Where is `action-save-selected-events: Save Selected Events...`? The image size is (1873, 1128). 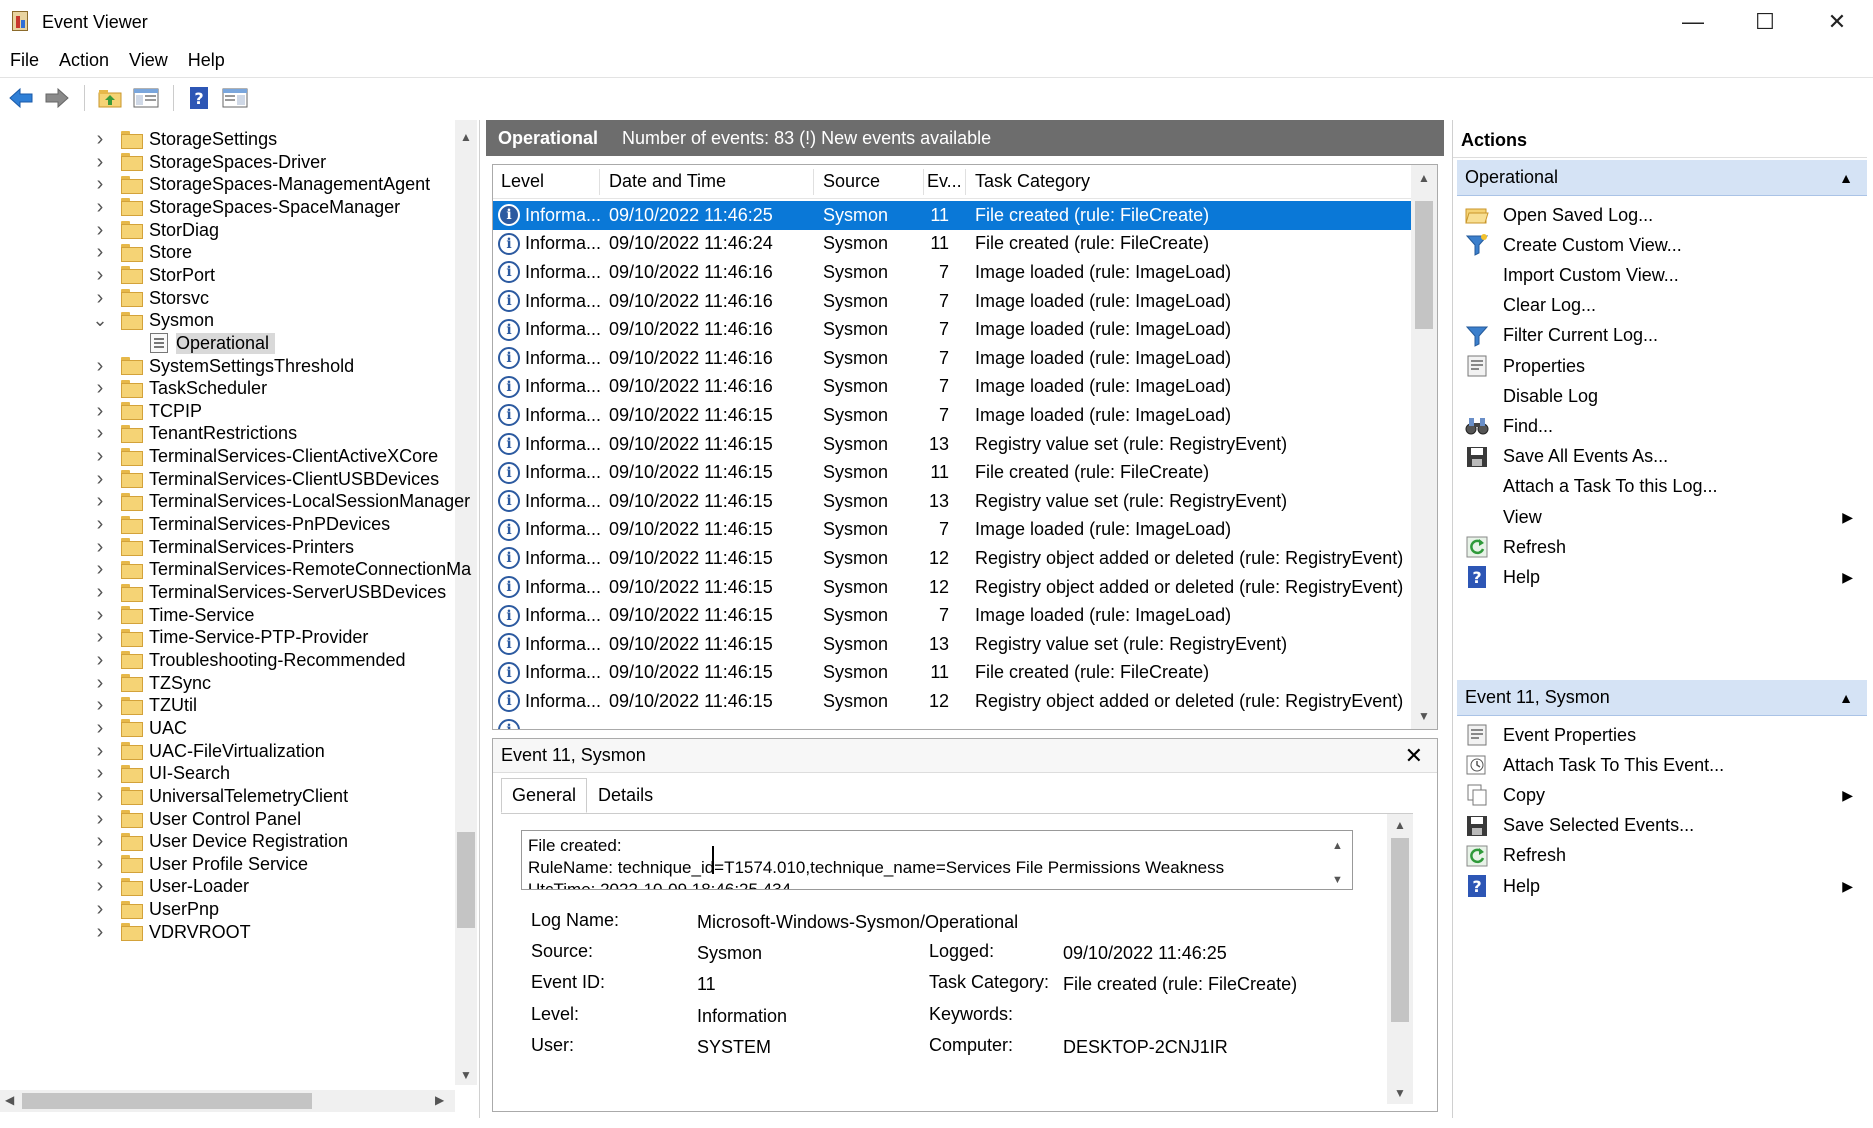 action-save-selected-events: Save Selected Events... is located at coordinates (1662, 826).